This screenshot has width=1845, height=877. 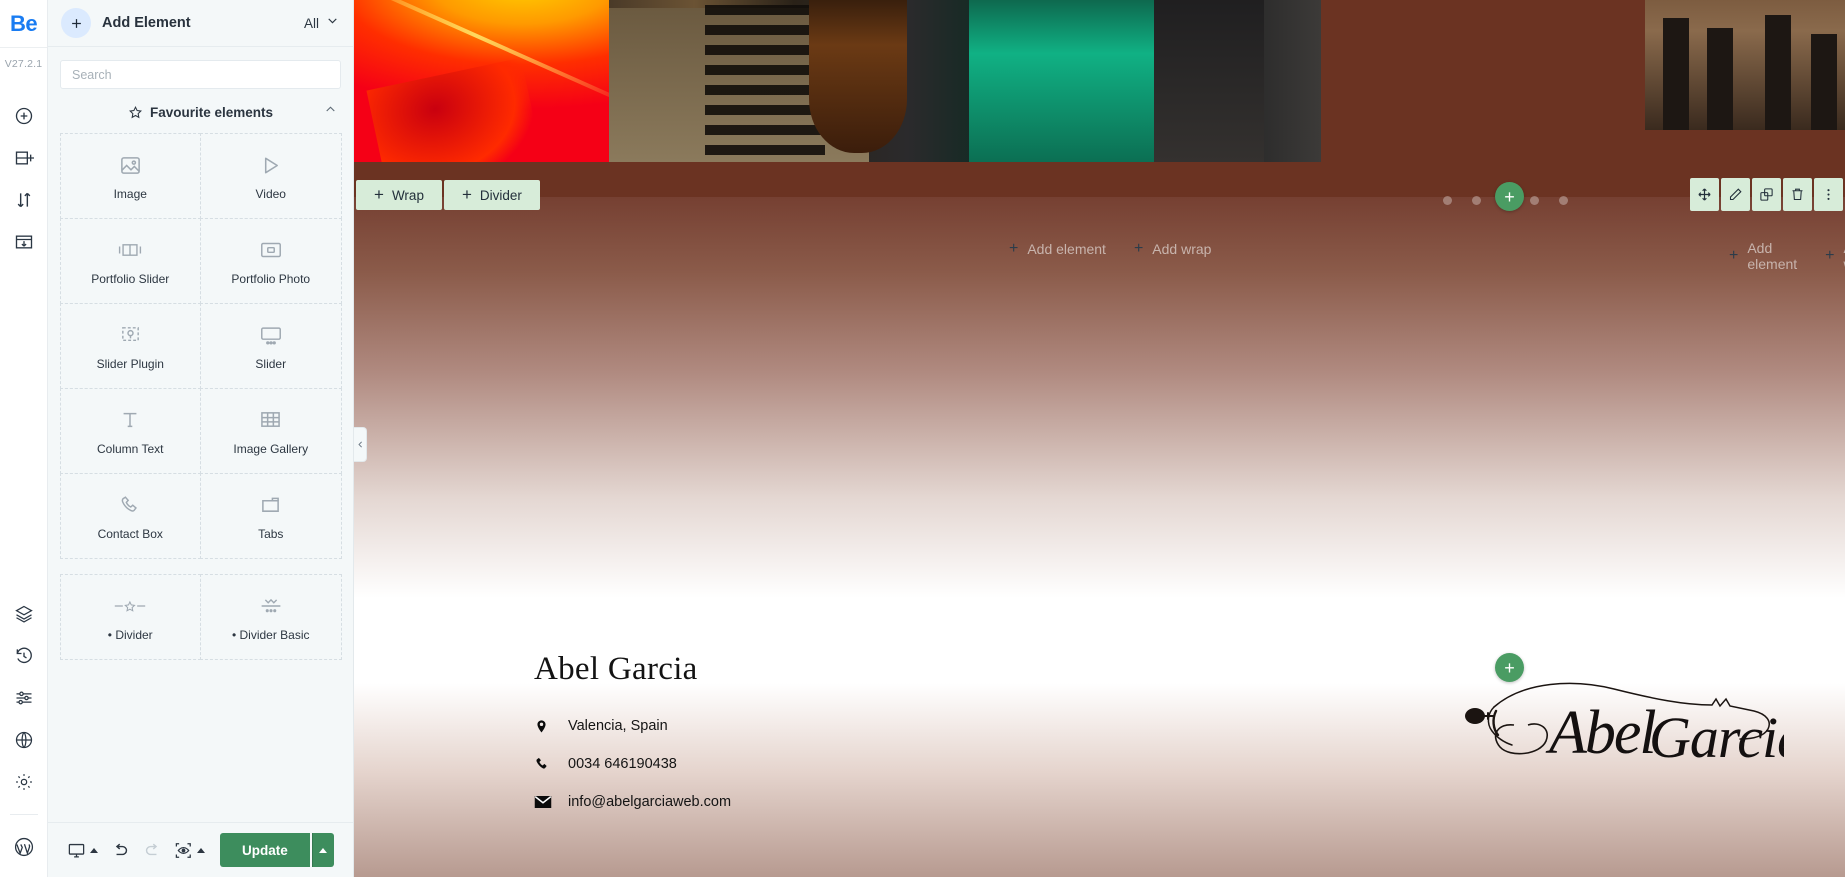 I want to click on globe-icon, so click(x=24, y=740).